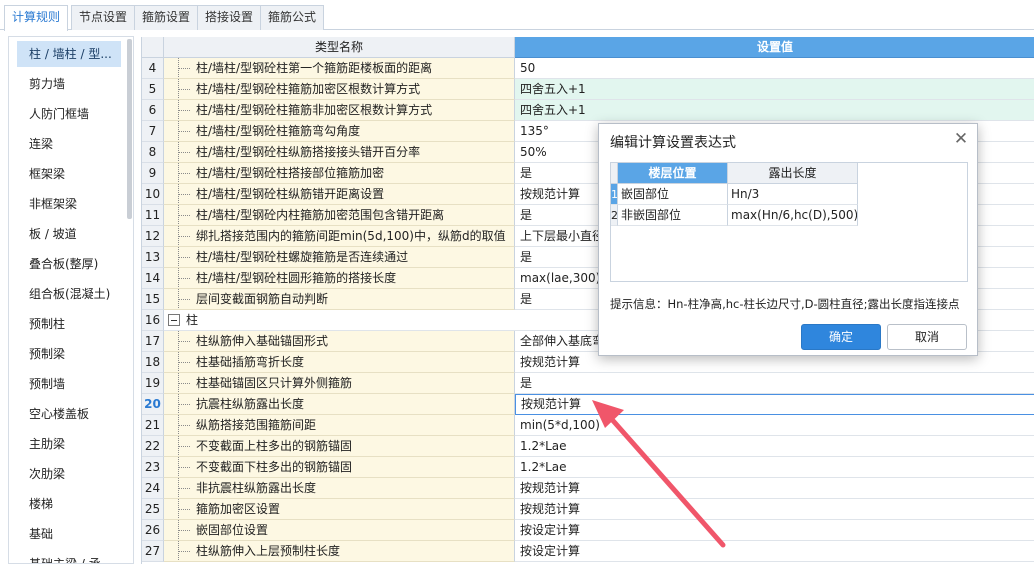 This screenshot has height=564, width=1034. Describe the element at coordinates (69, 354) in the screenshot. I see `sidebar-item: 预制梁` at that location.